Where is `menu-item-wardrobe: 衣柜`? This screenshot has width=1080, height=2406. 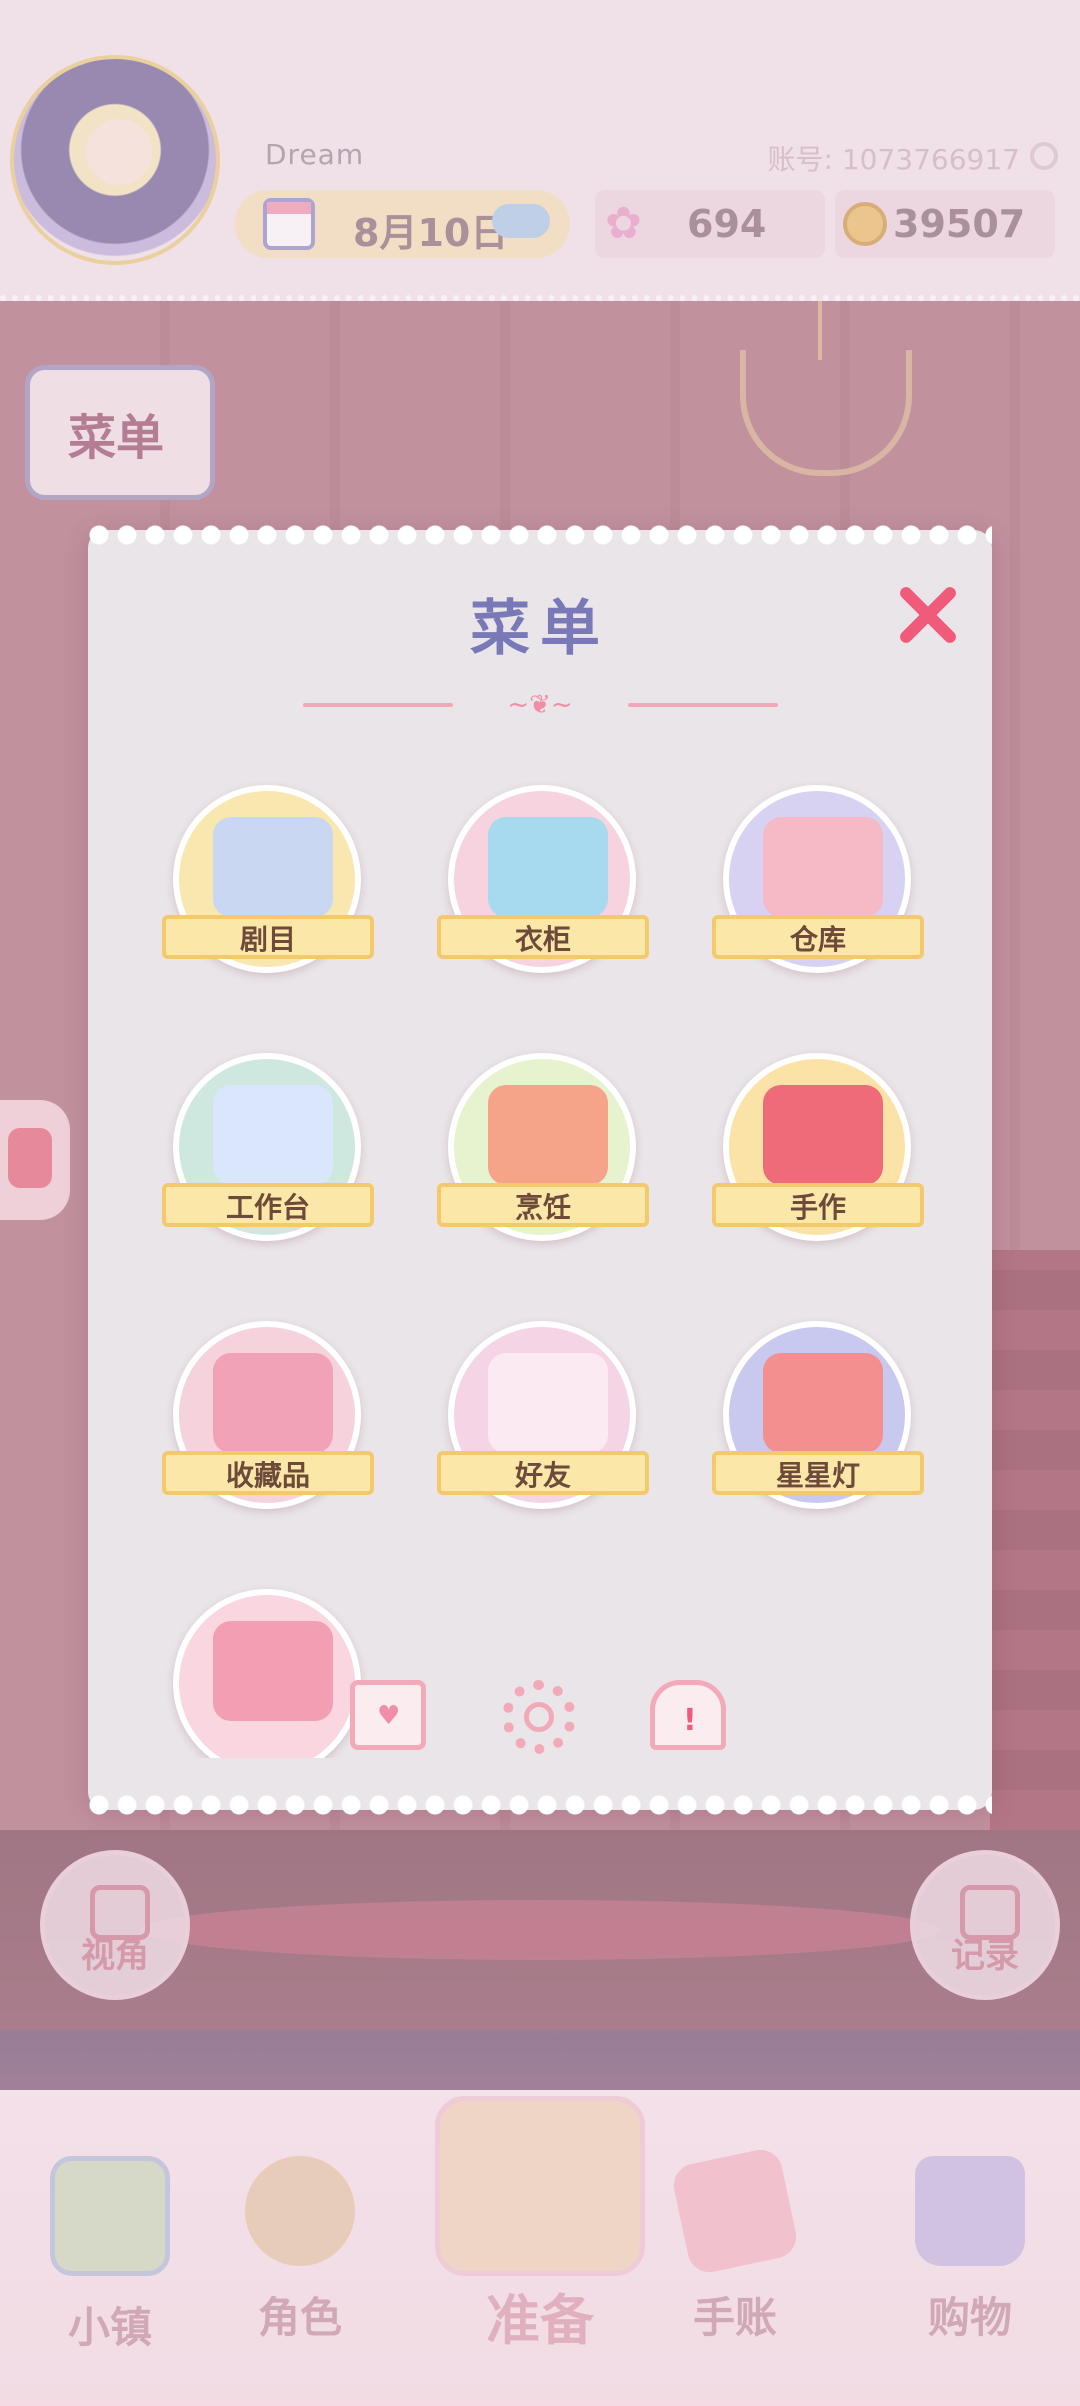 menu-item-wardrobe: 衣柜 is located at coordinates (543, 880).